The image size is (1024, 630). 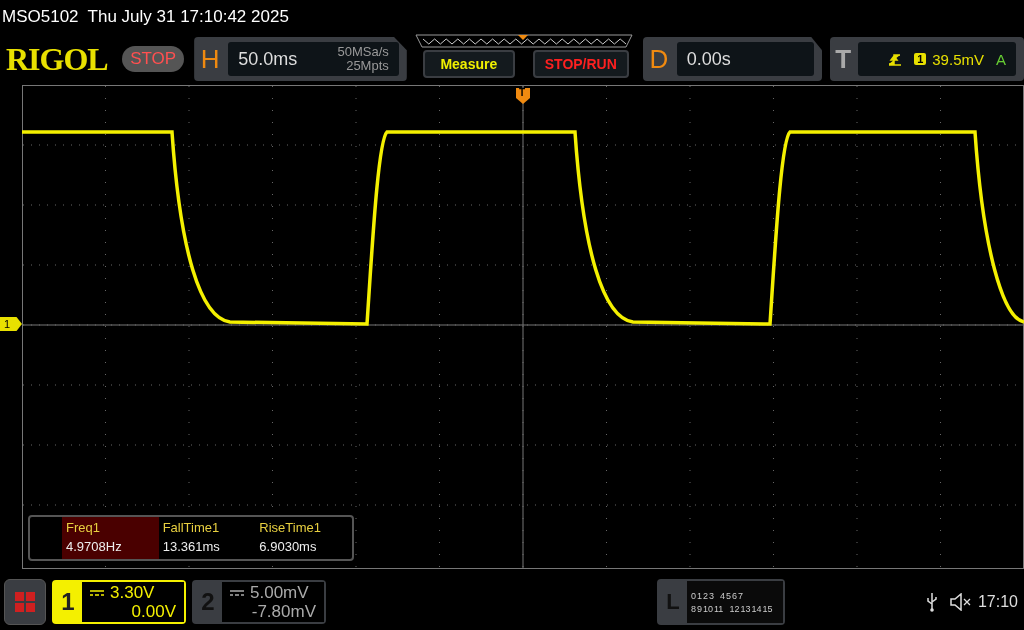 What do you see at coordinates (756, 608) in the screenshot?
I see `logic-channel-number: 14` at bounding box center [756, 608].